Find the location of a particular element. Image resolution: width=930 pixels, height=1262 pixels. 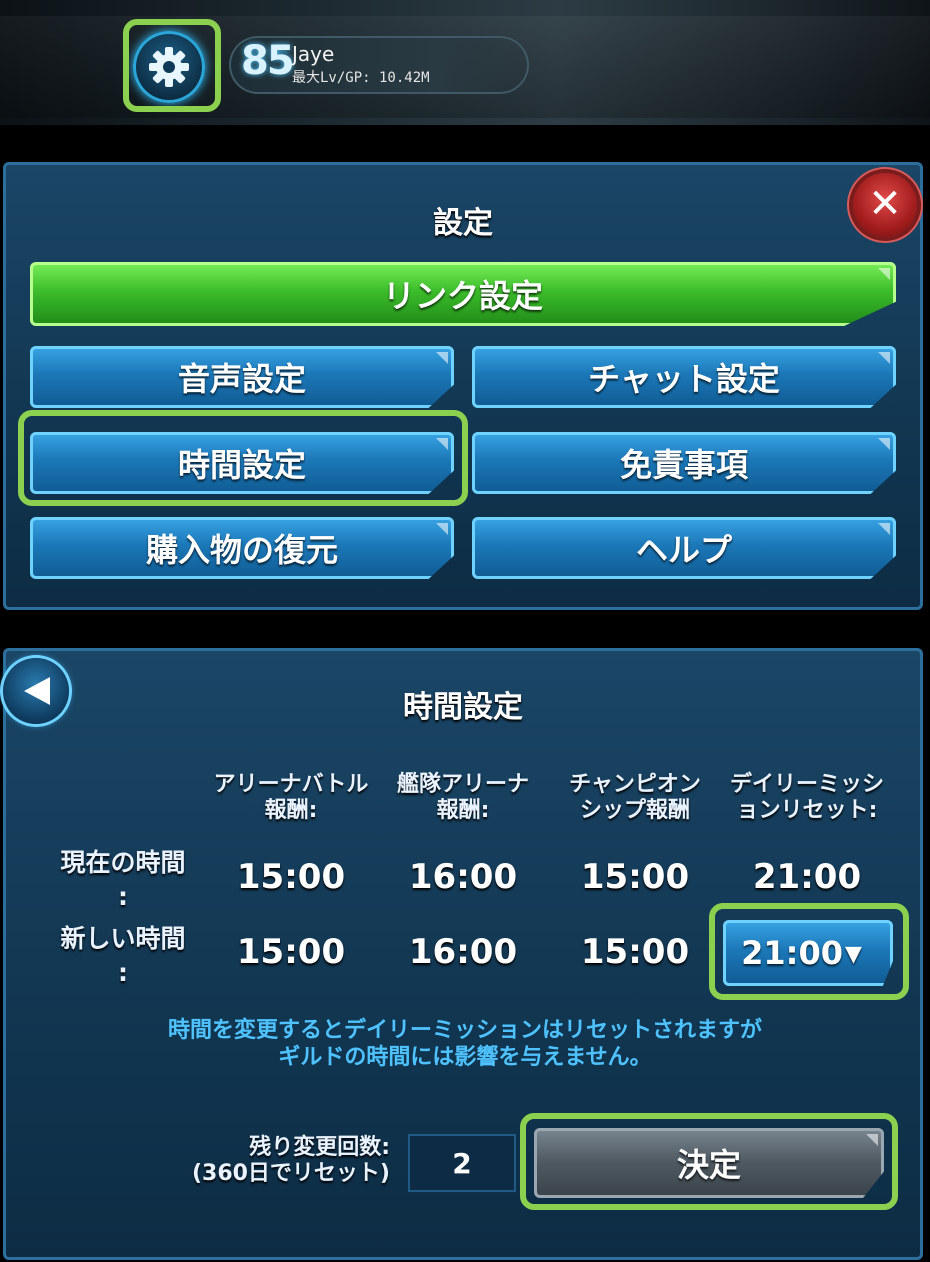

current-time-label-line2: : is located at coordinates (123, 896).